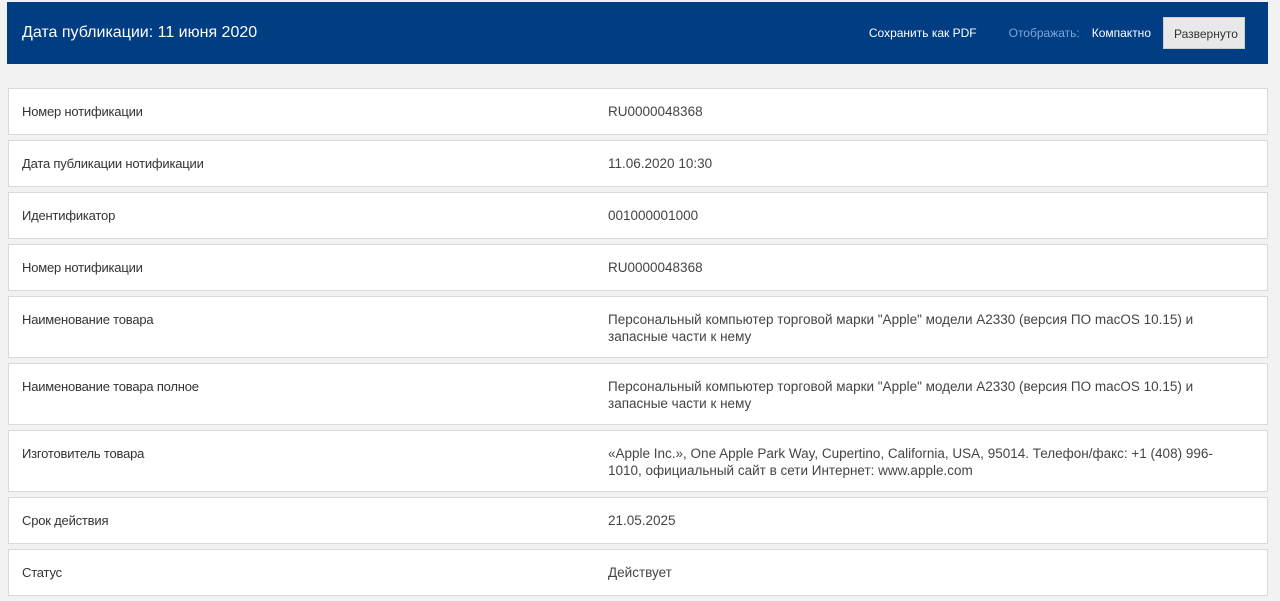 The height and width of the screenshot is (601, 1280). I want to click on row-label: Статус, so click(42, 572).